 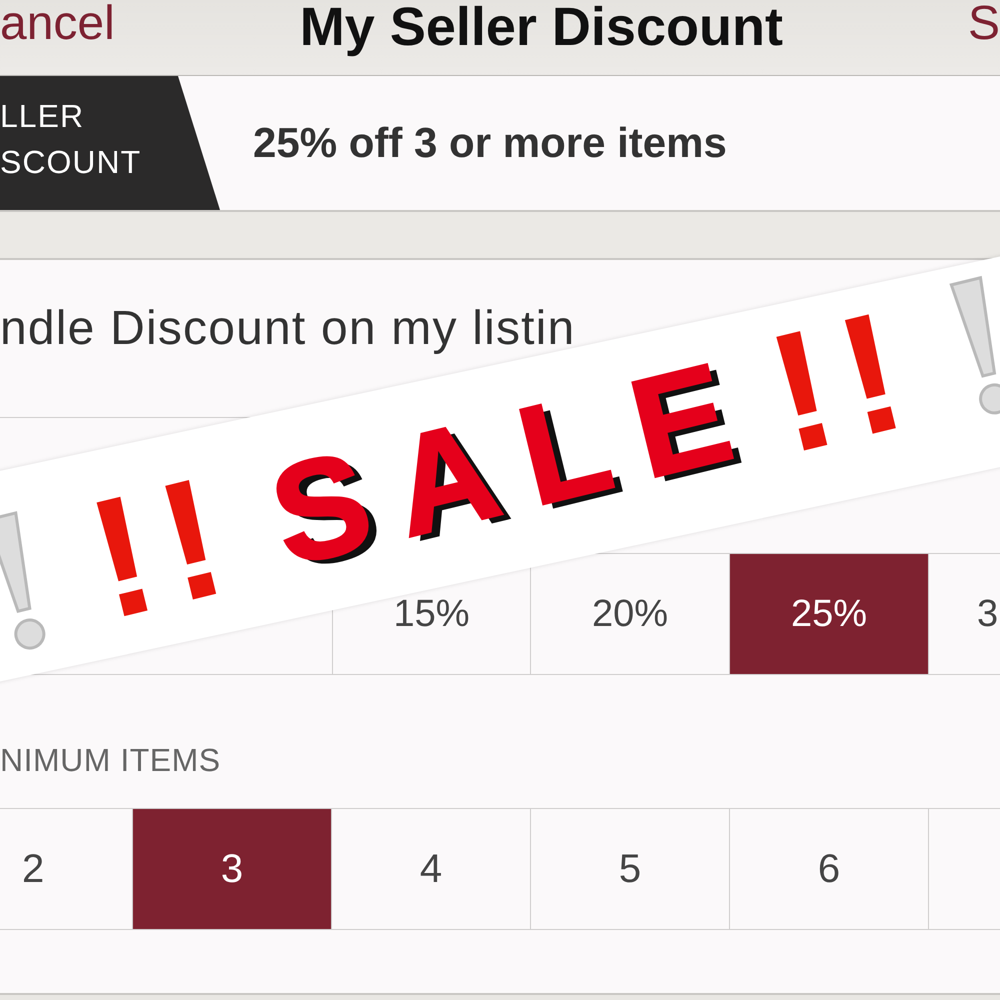 I want to click on percent-option: 3, so click(x=964, y=614).